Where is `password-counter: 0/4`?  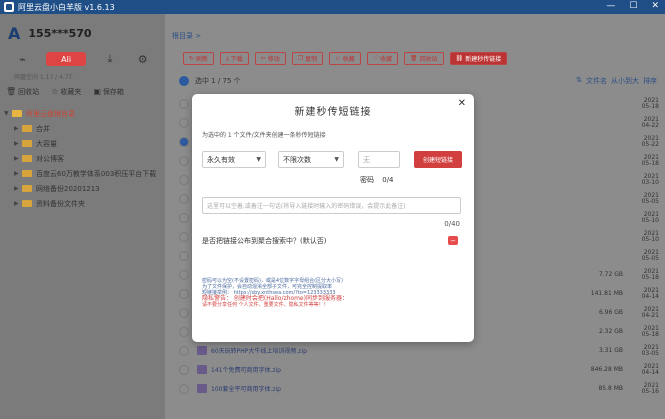
password-counter: 0/4 is located at coordinates (388, 180).